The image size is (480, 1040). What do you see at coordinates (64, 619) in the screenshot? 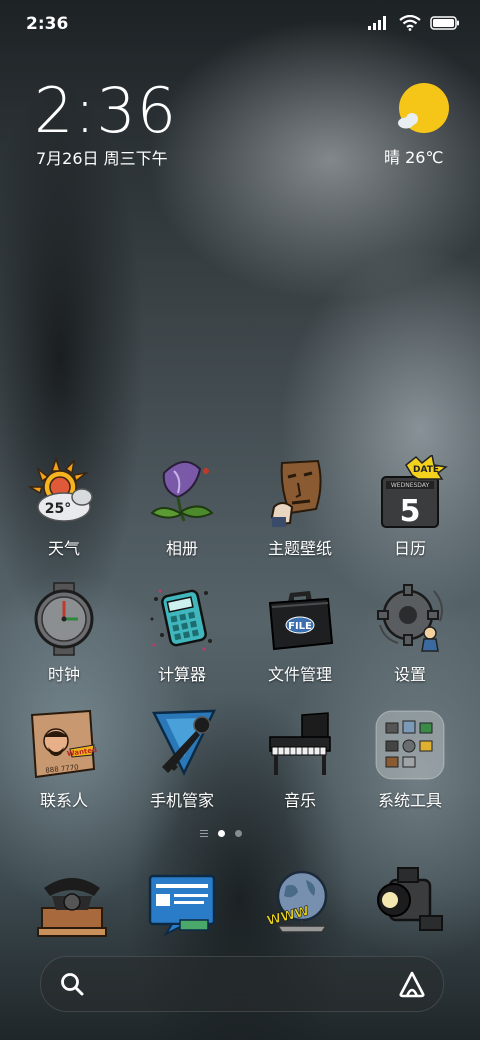
I see `clock-icon` at bounding box center [64, 619].